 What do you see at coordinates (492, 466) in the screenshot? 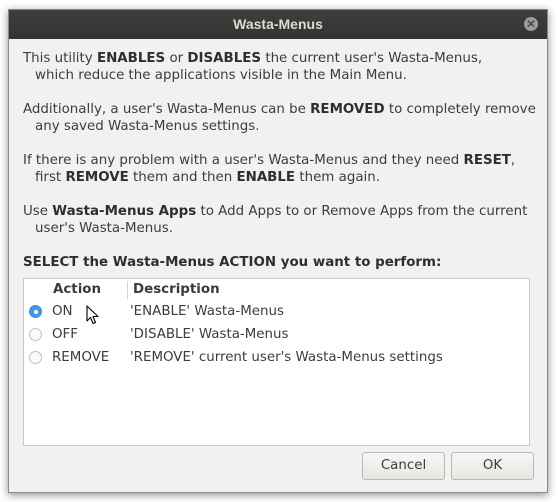
I see `ok-button: OK` at bounding box center [492, 466].